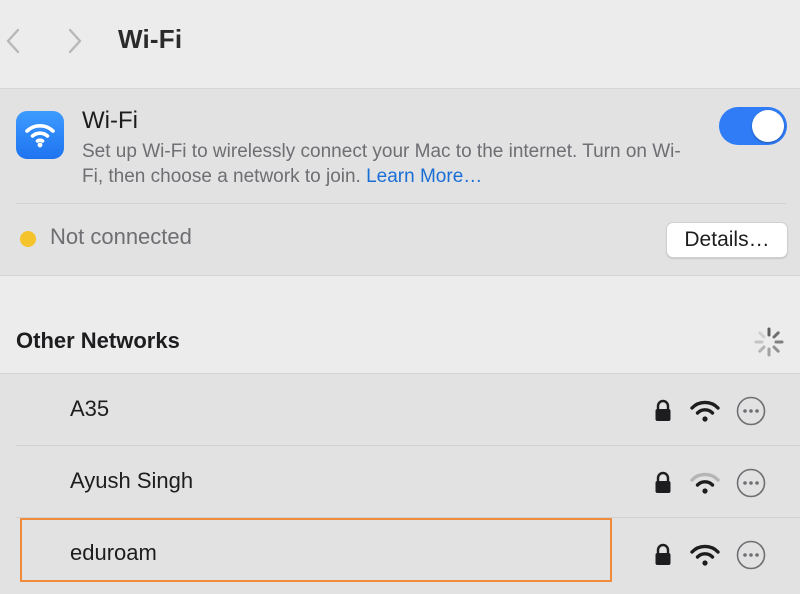 This screenshot has width=800, height=594. I want to click on network-row-a35: A35, so click(400, 410).